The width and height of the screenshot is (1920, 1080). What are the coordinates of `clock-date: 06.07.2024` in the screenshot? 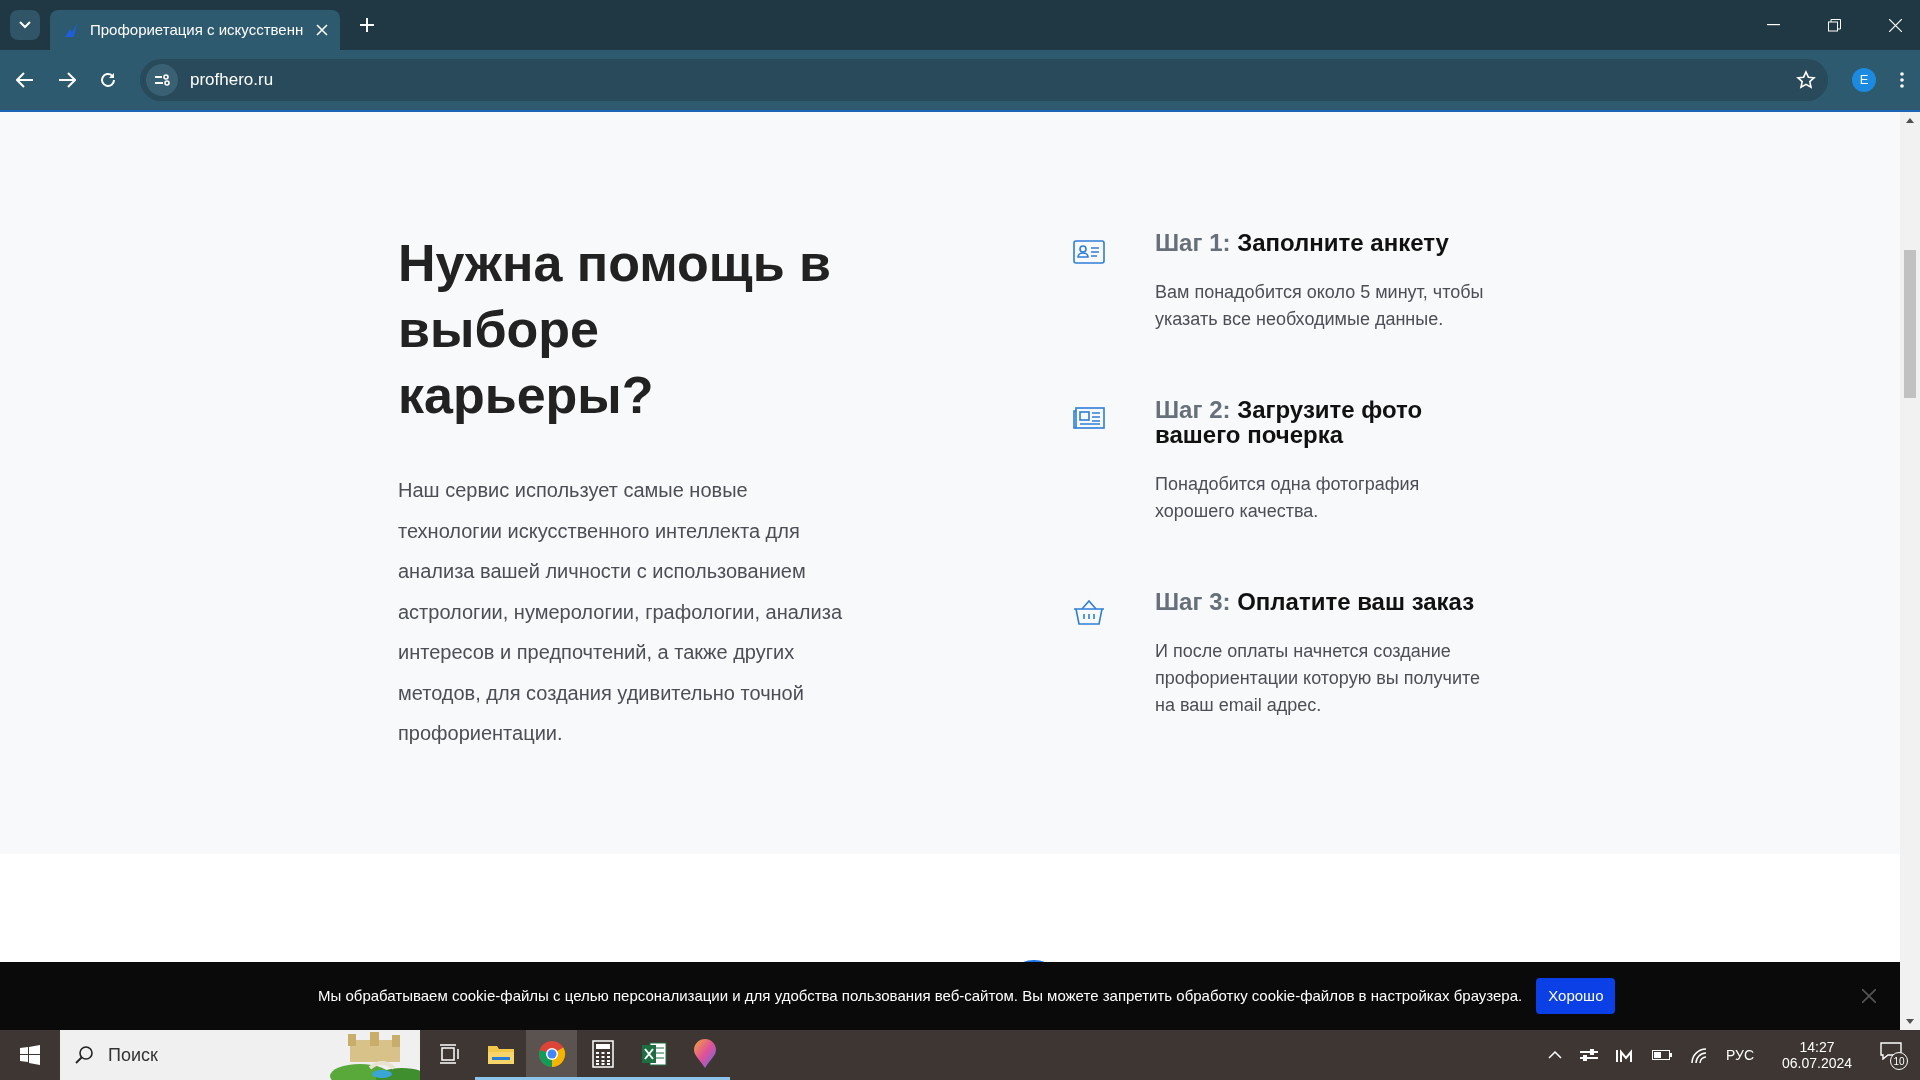 It's located at (1817, 1063).